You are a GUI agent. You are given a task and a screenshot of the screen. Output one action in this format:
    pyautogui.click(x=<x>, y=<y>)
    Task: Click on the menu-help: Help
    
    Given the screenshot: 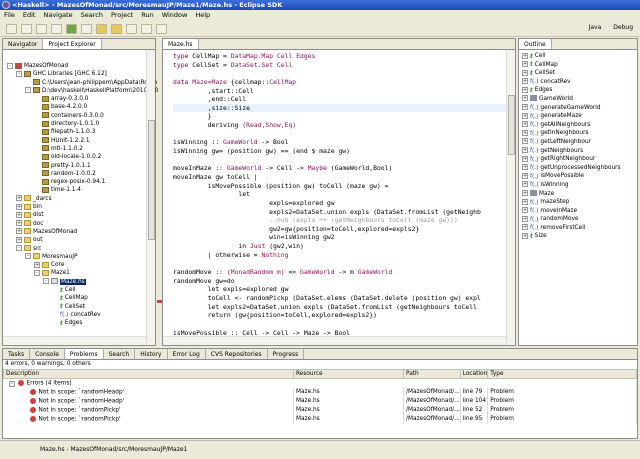 What is the action you would take?
    pyautogui.click(x=202, y=15)
    